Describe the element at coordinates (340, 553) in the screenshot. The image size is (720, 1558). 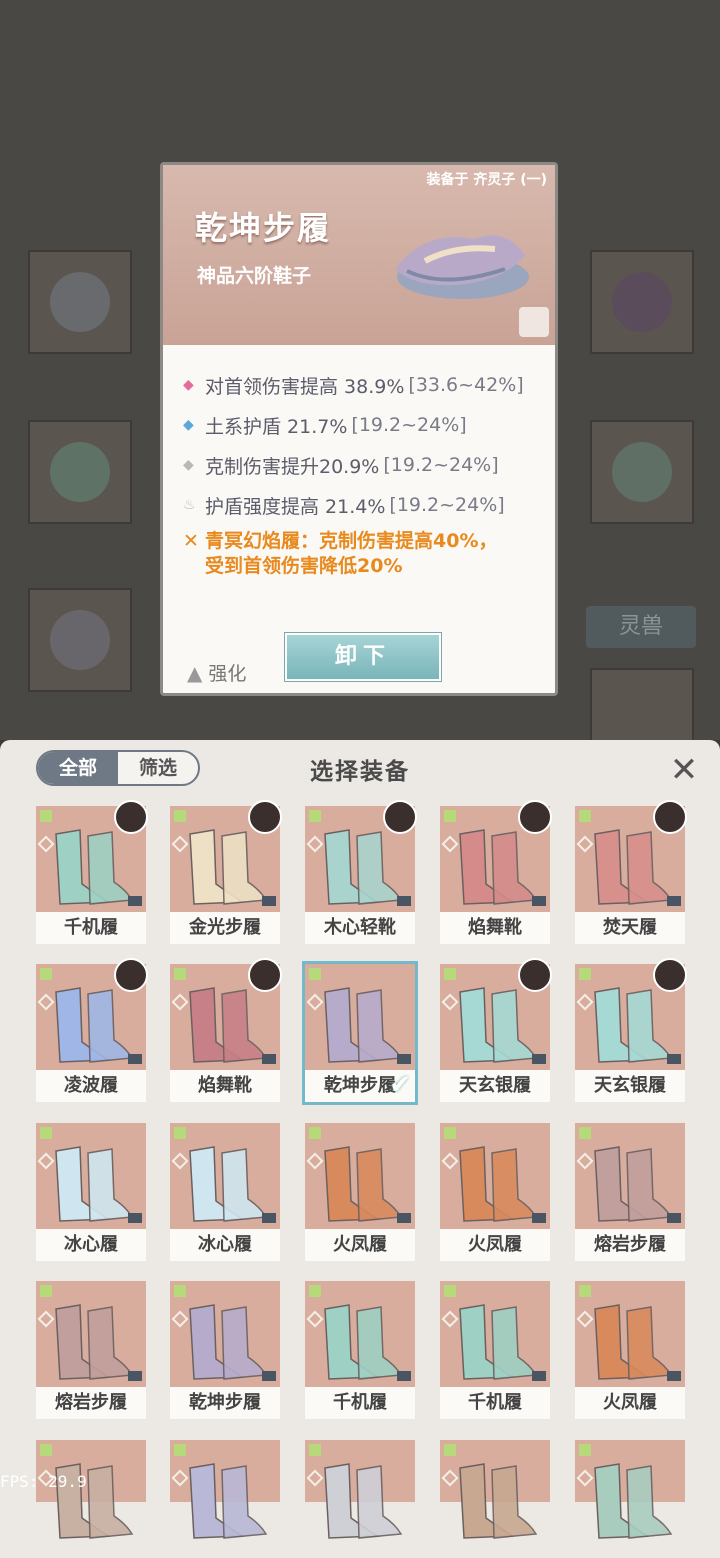
I see `set-bonus: ✕ 青冥幻焰履：克制伤害提高40%， 受到首领伤害降低20%` at that location.